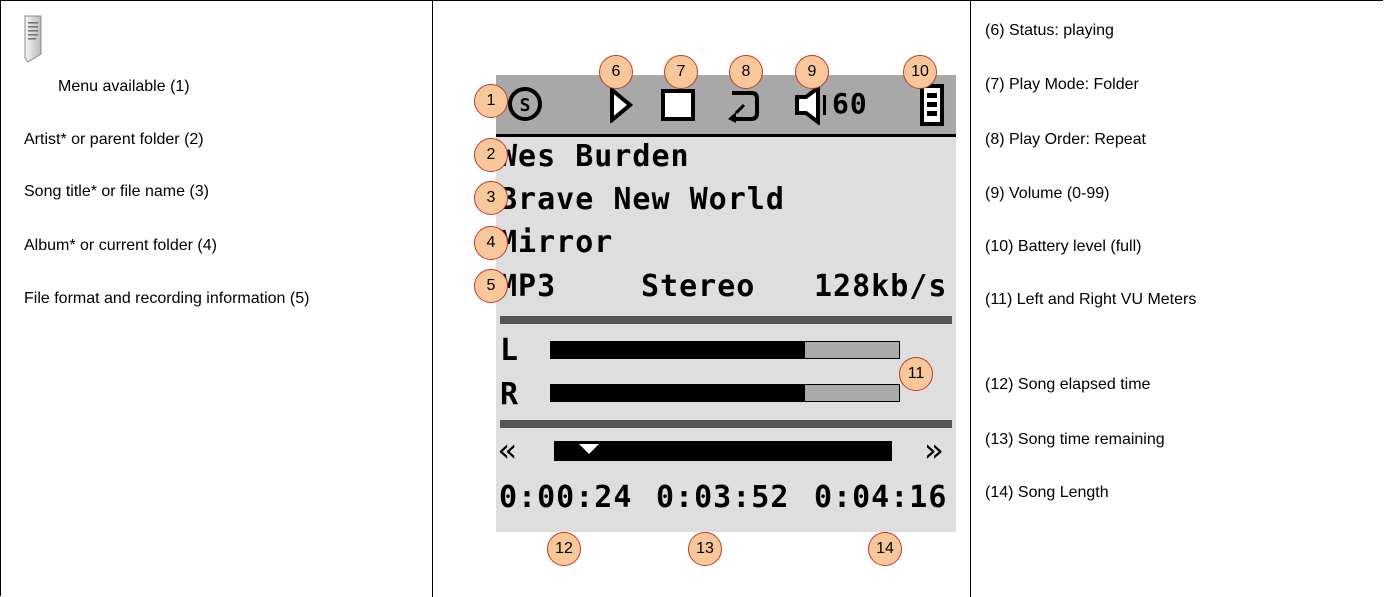 Image resolution: width=1385 pixels, height=597 pixels. I want to click on callout-7: 7, so click(681, 72).